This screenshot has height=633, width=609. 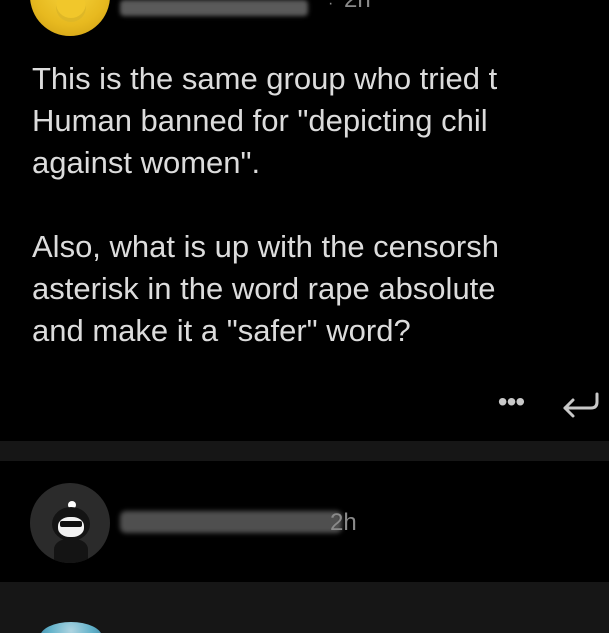 I want to click on snoo-face, so click(x=71, y=527).